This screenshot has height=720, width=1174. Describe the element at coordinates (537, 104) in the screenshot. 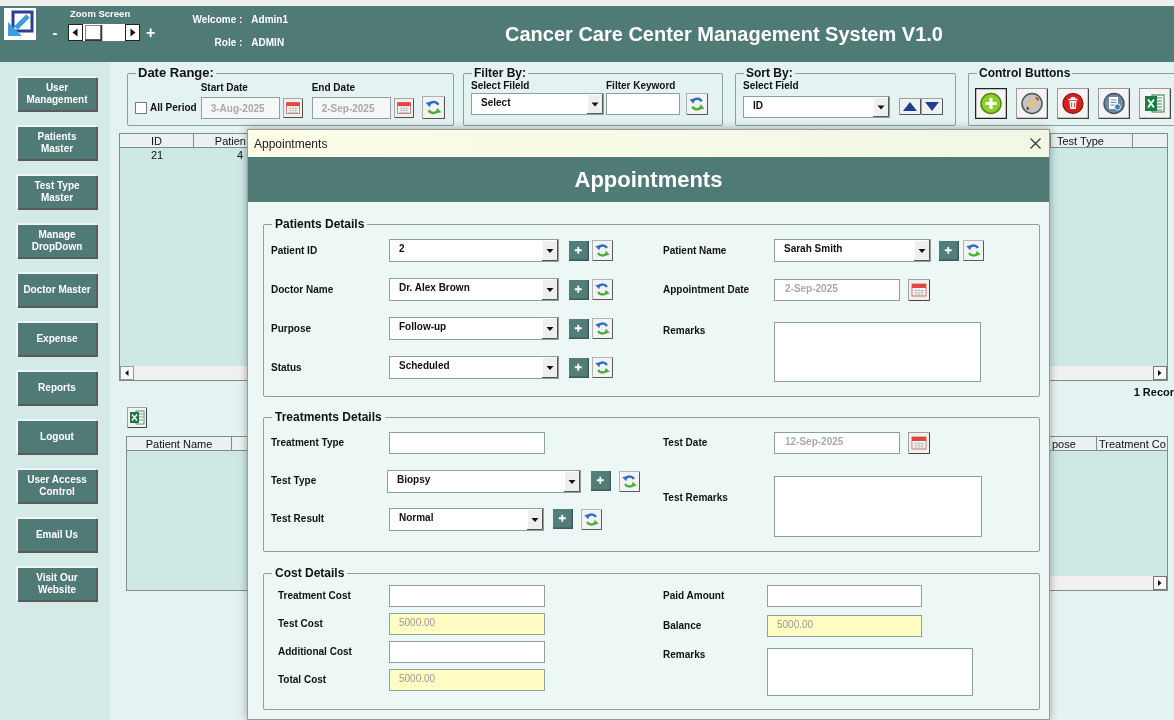

I see `dropdown: Select` at that location.